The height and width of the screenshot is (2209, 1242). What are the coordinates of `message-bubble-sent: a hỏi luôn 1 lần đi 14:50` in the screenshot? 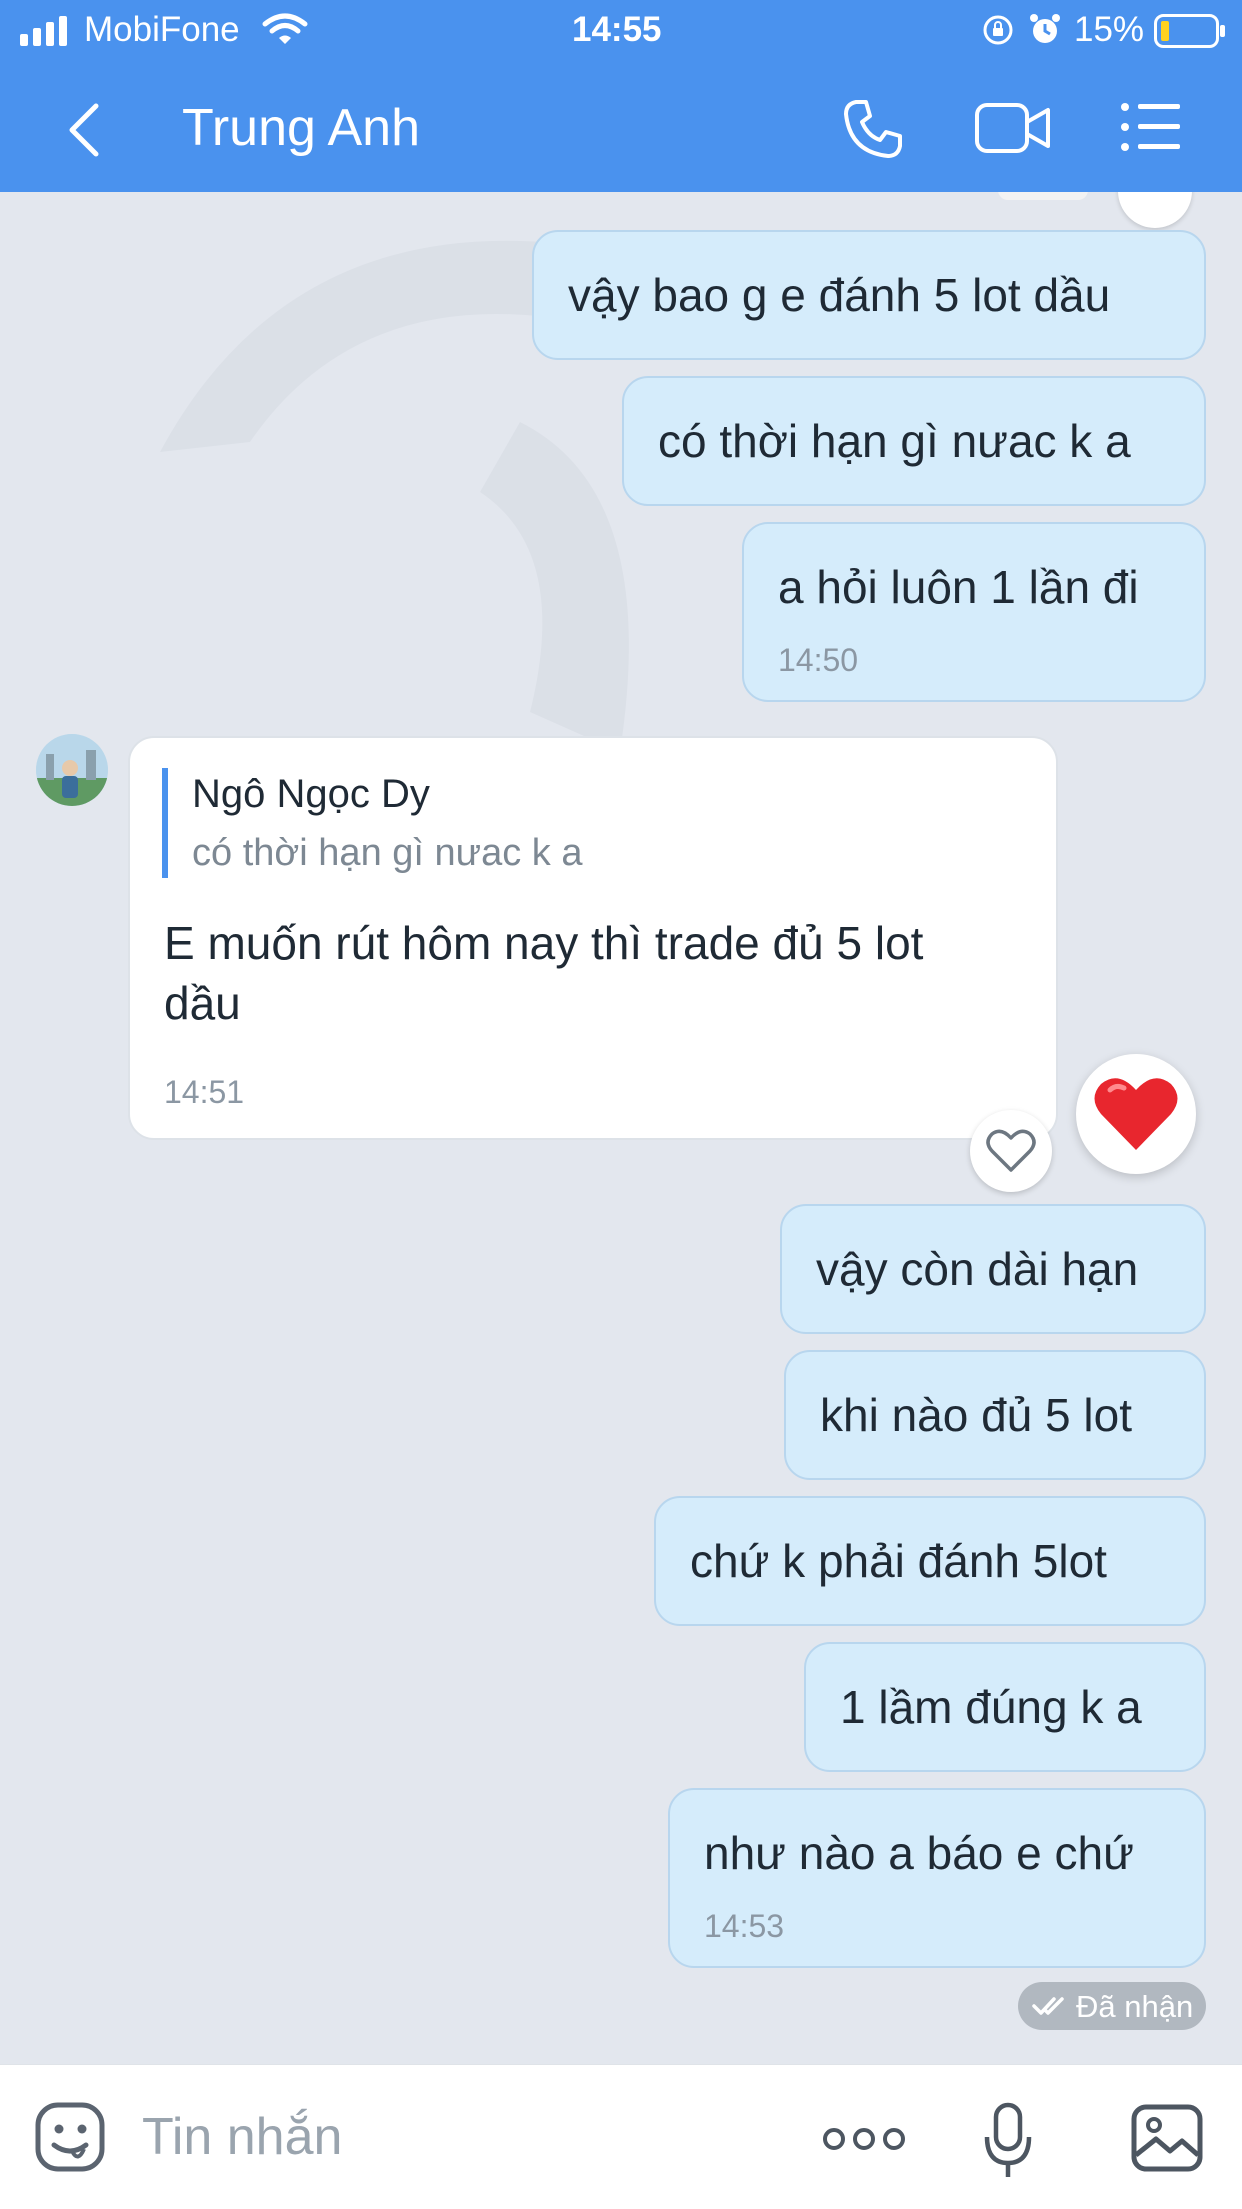 It's located at (974, 612).